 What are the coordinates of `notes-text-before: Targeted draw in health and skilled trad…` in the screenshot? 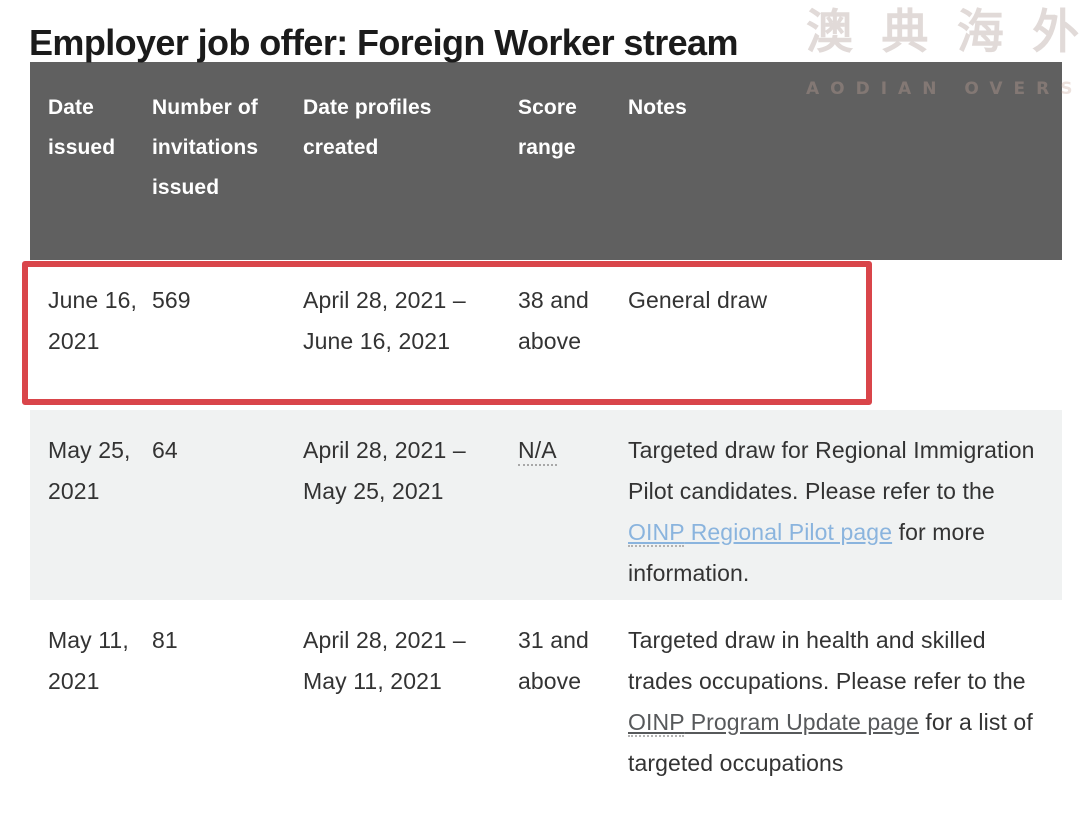 It's located at (827, 660).